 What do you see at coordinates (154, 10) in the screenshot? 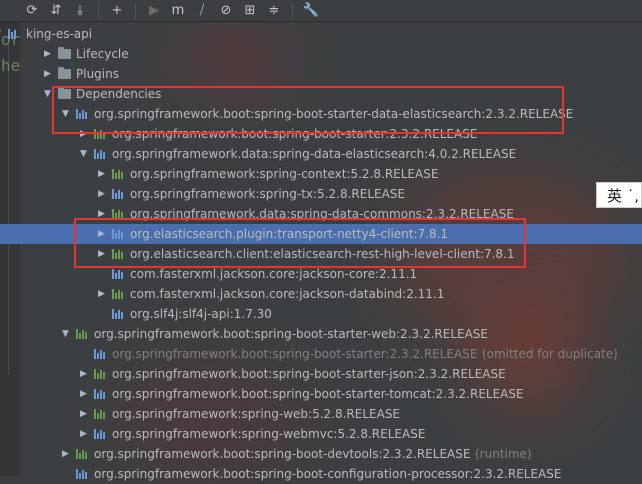
I see `run-icon: ▶` at bounding box center [154, 10].